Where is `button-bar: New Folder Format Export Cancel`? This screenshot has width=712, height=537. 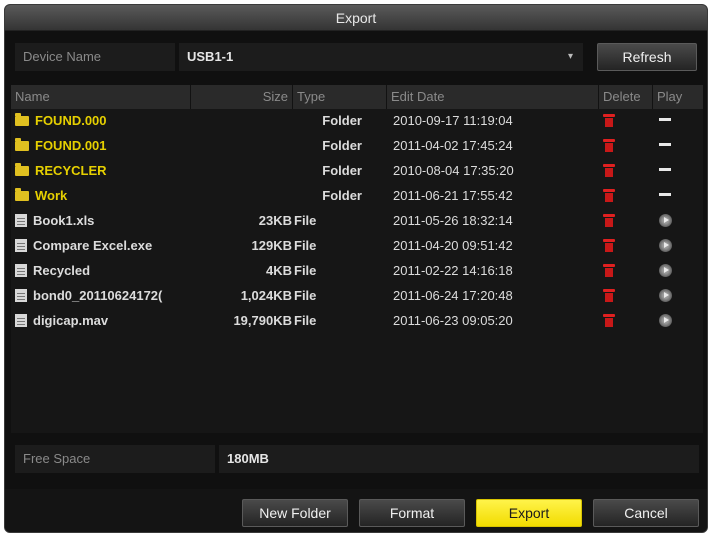 button-bar: New Folder Format Export Cancel is located at coordinates (356, 510).